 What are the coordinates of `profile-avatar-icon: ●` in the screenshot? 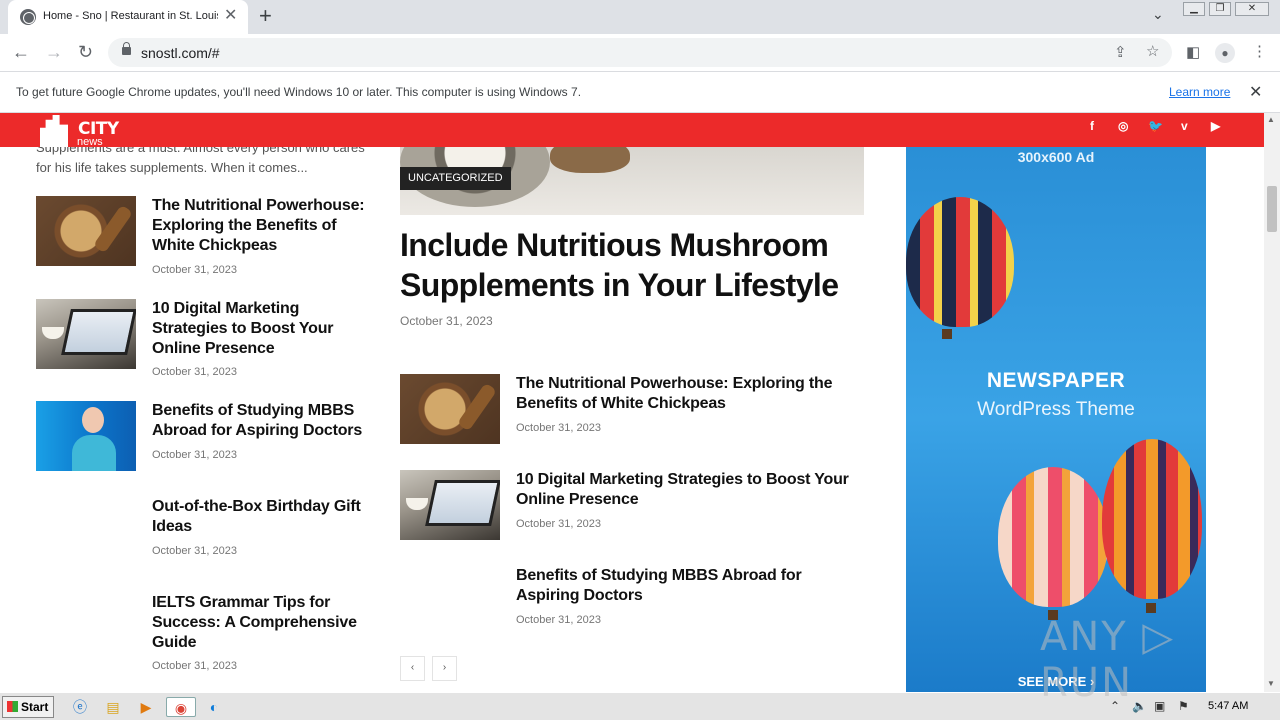 It's located at (1225, 53).